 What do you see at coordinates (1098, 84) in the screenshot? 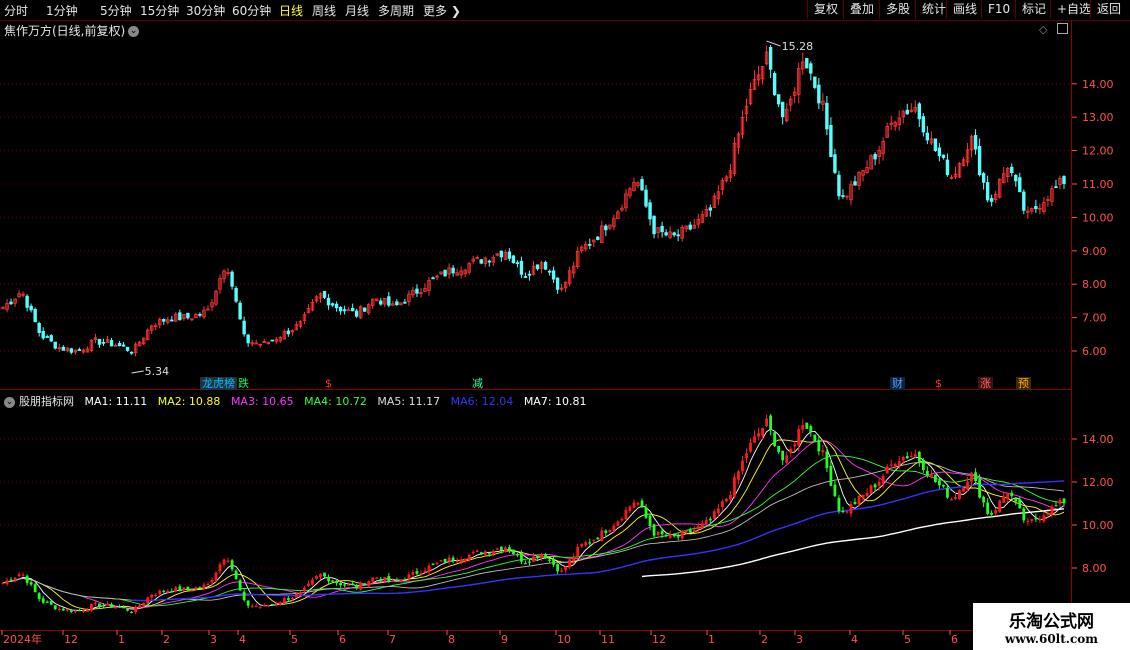
I see `y-tick-label: 14.00` at bounding box center [1098, 84].